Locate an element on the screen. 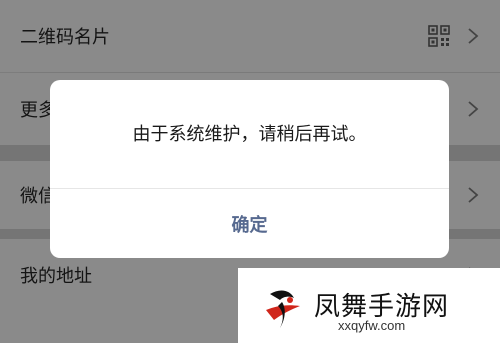 The width and height of the screenshot is (500, 343). dialog-message: 由于系统维护，请稍后再试。 is located at coordinates (249, 134).